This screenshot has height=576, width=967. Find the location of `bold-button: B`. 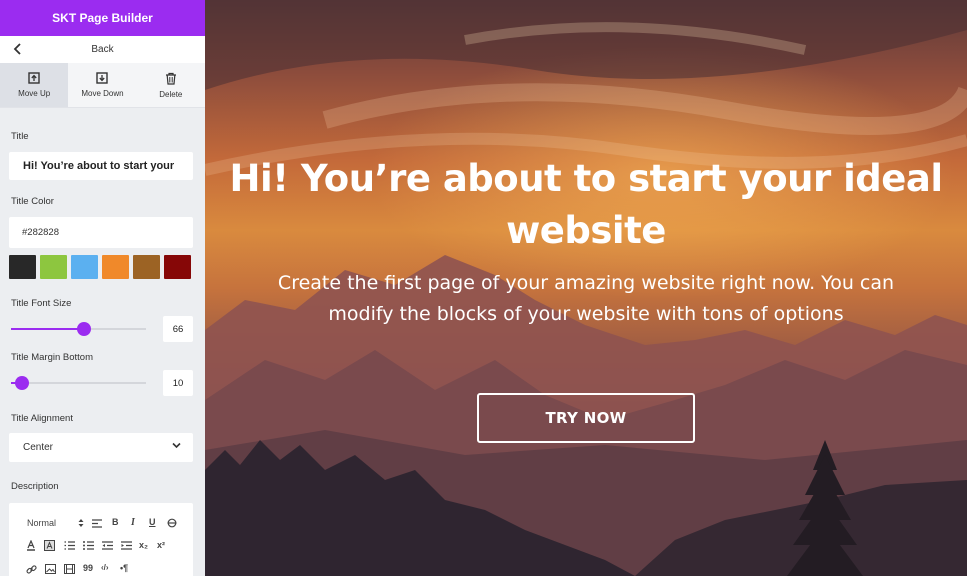

bold-button: B is located at coordinates (115, 522).